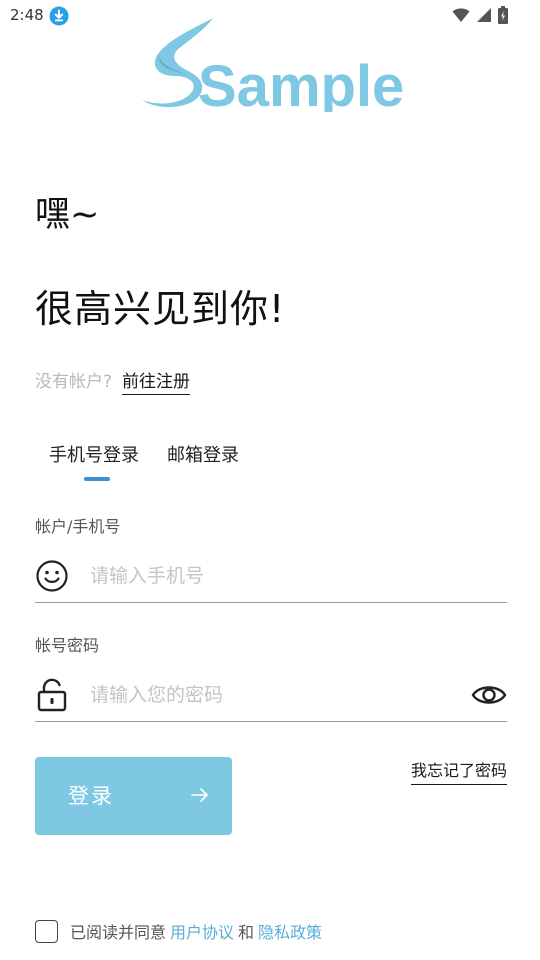  What do you see at coordinates (489, 695) in the screenshot?
I see `eye-icon` at bounding box center [489, 695].